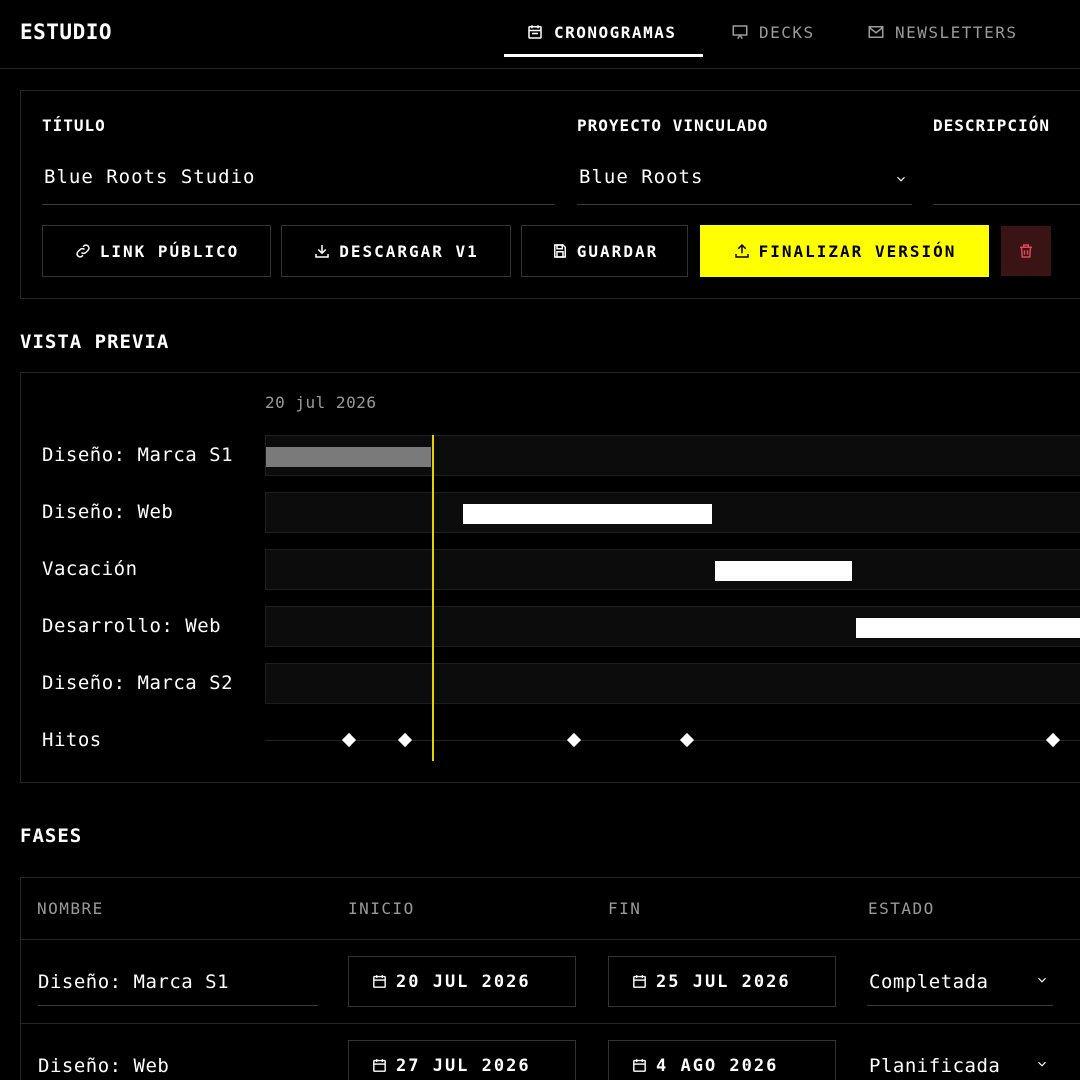 This screenshot has width=1080, height=1080. Describe the element at coordinates (787, 32) in the screenshot. I see `tab-label: DECKS` at that location.